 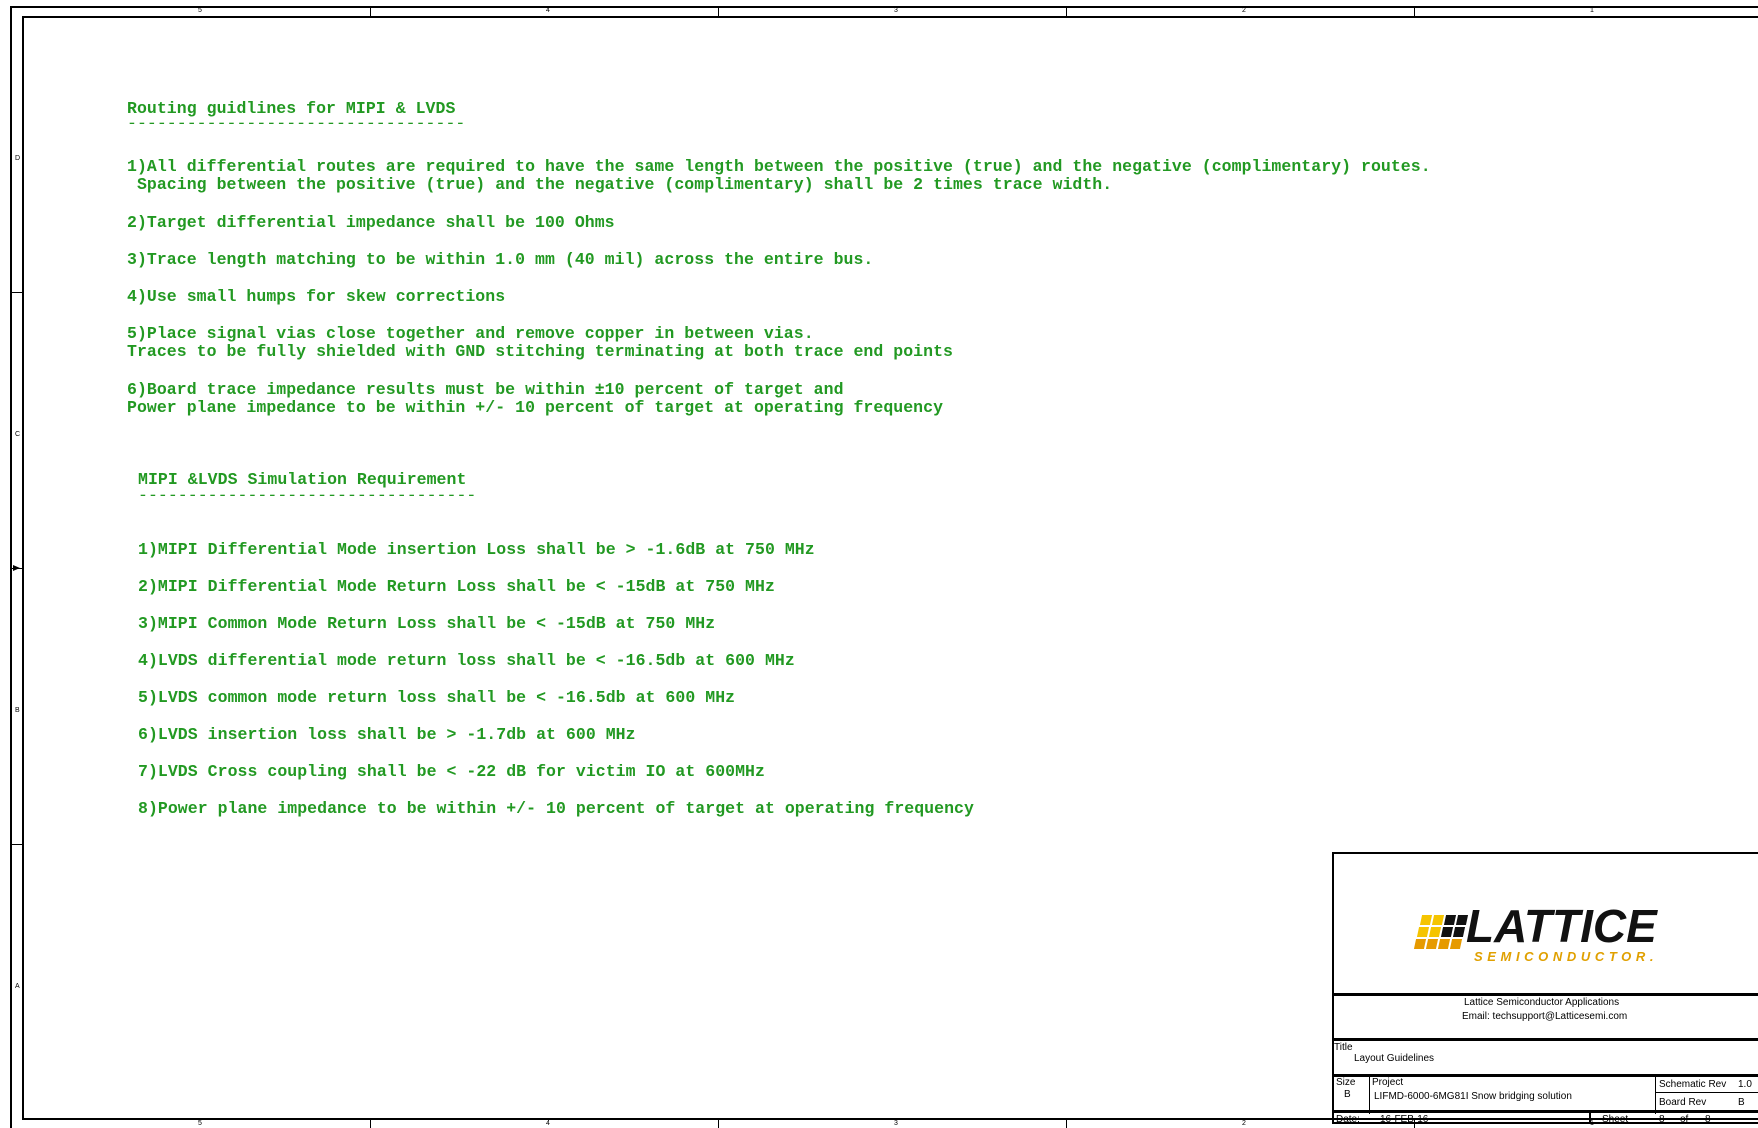 What do you see at coordinates (1388, 1082) in the screenshot?
I see `project-label: Project` at bounding box center [1388, 1082].